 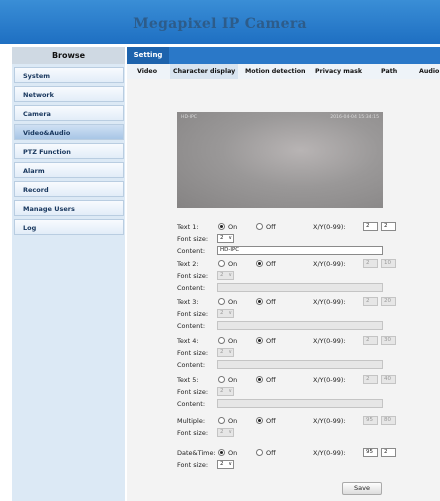 I want to click on setting-tab: Setting, so click(x=148, y=55).